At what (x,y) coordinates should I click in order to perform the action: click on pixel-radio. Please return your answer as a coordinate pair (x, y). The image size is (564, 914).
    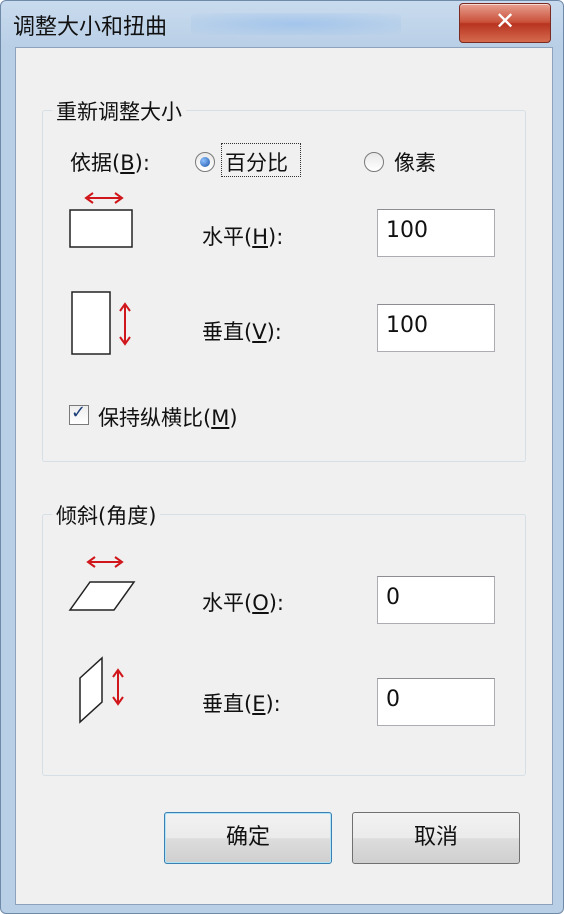
    Looking at the image, I should click on (374, 162).